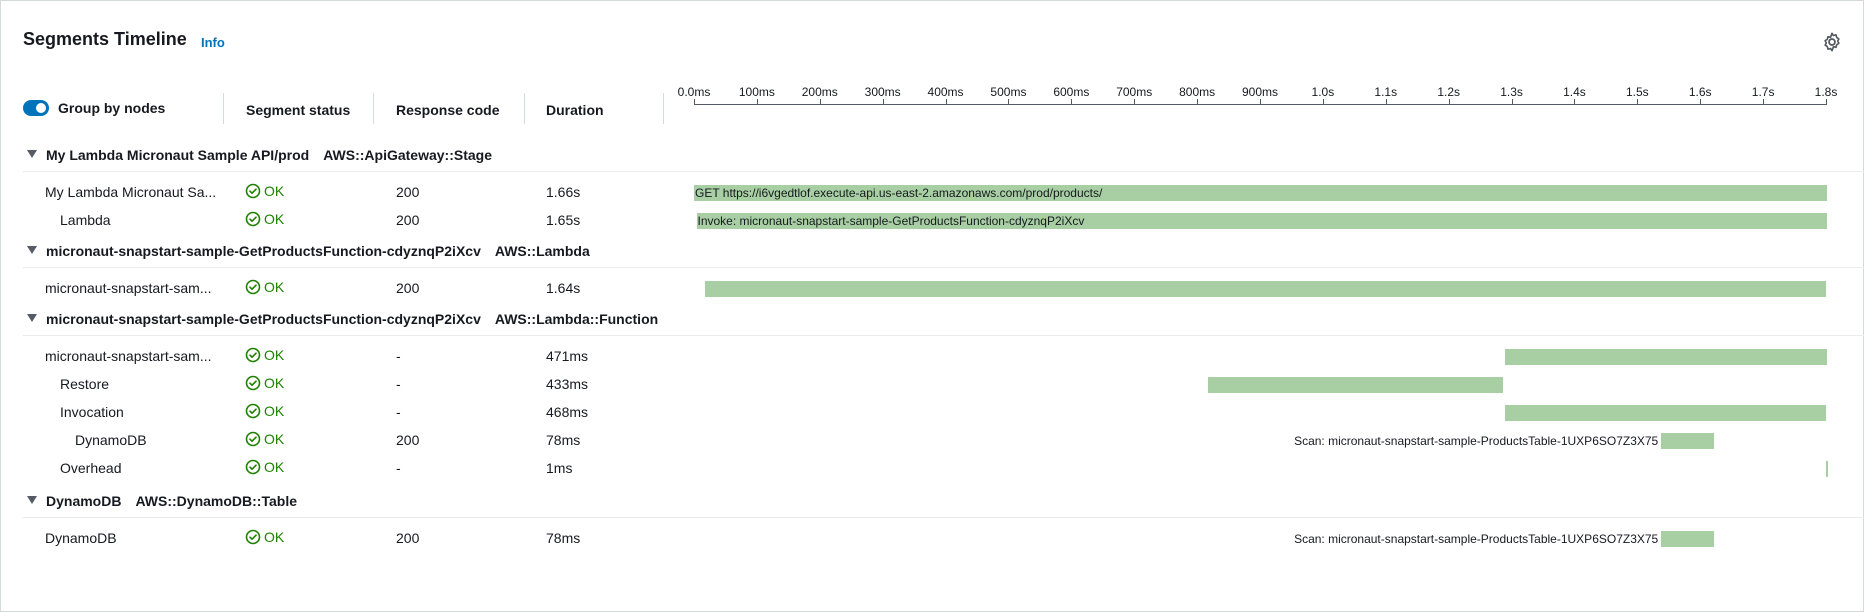 This screenshot has height=612, width=1864. Describe the element at coordinates (1071, 92) in the screenshot. I see `axis-tick-label: 600ms` at that location.